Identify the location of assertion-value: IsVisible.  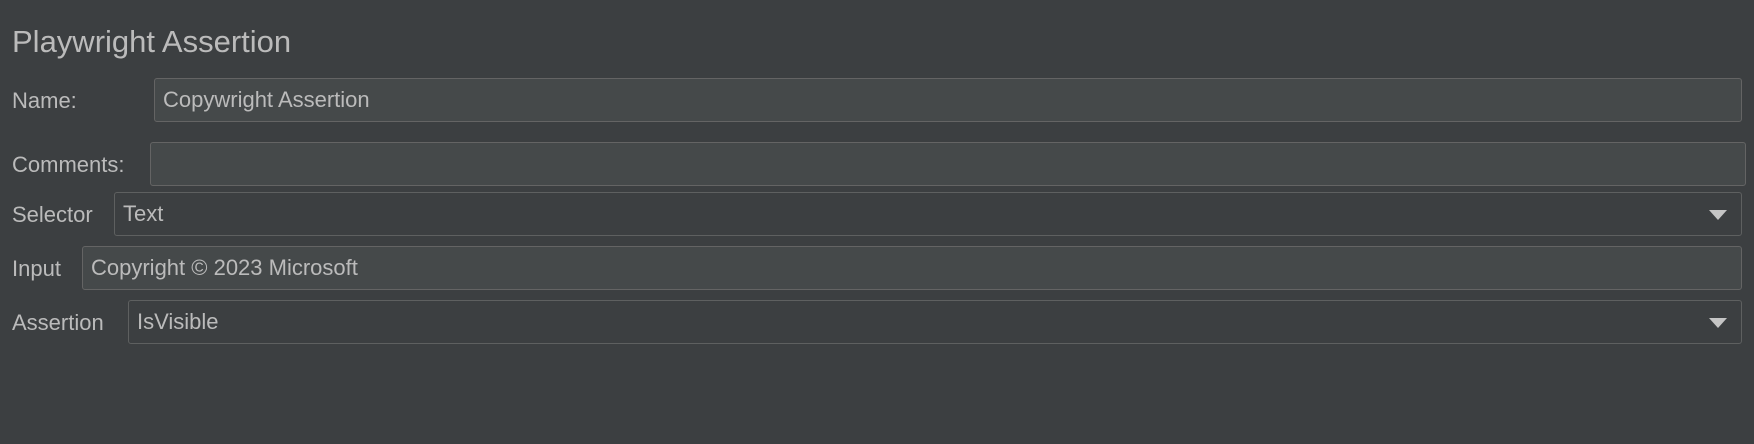
(178, 321).